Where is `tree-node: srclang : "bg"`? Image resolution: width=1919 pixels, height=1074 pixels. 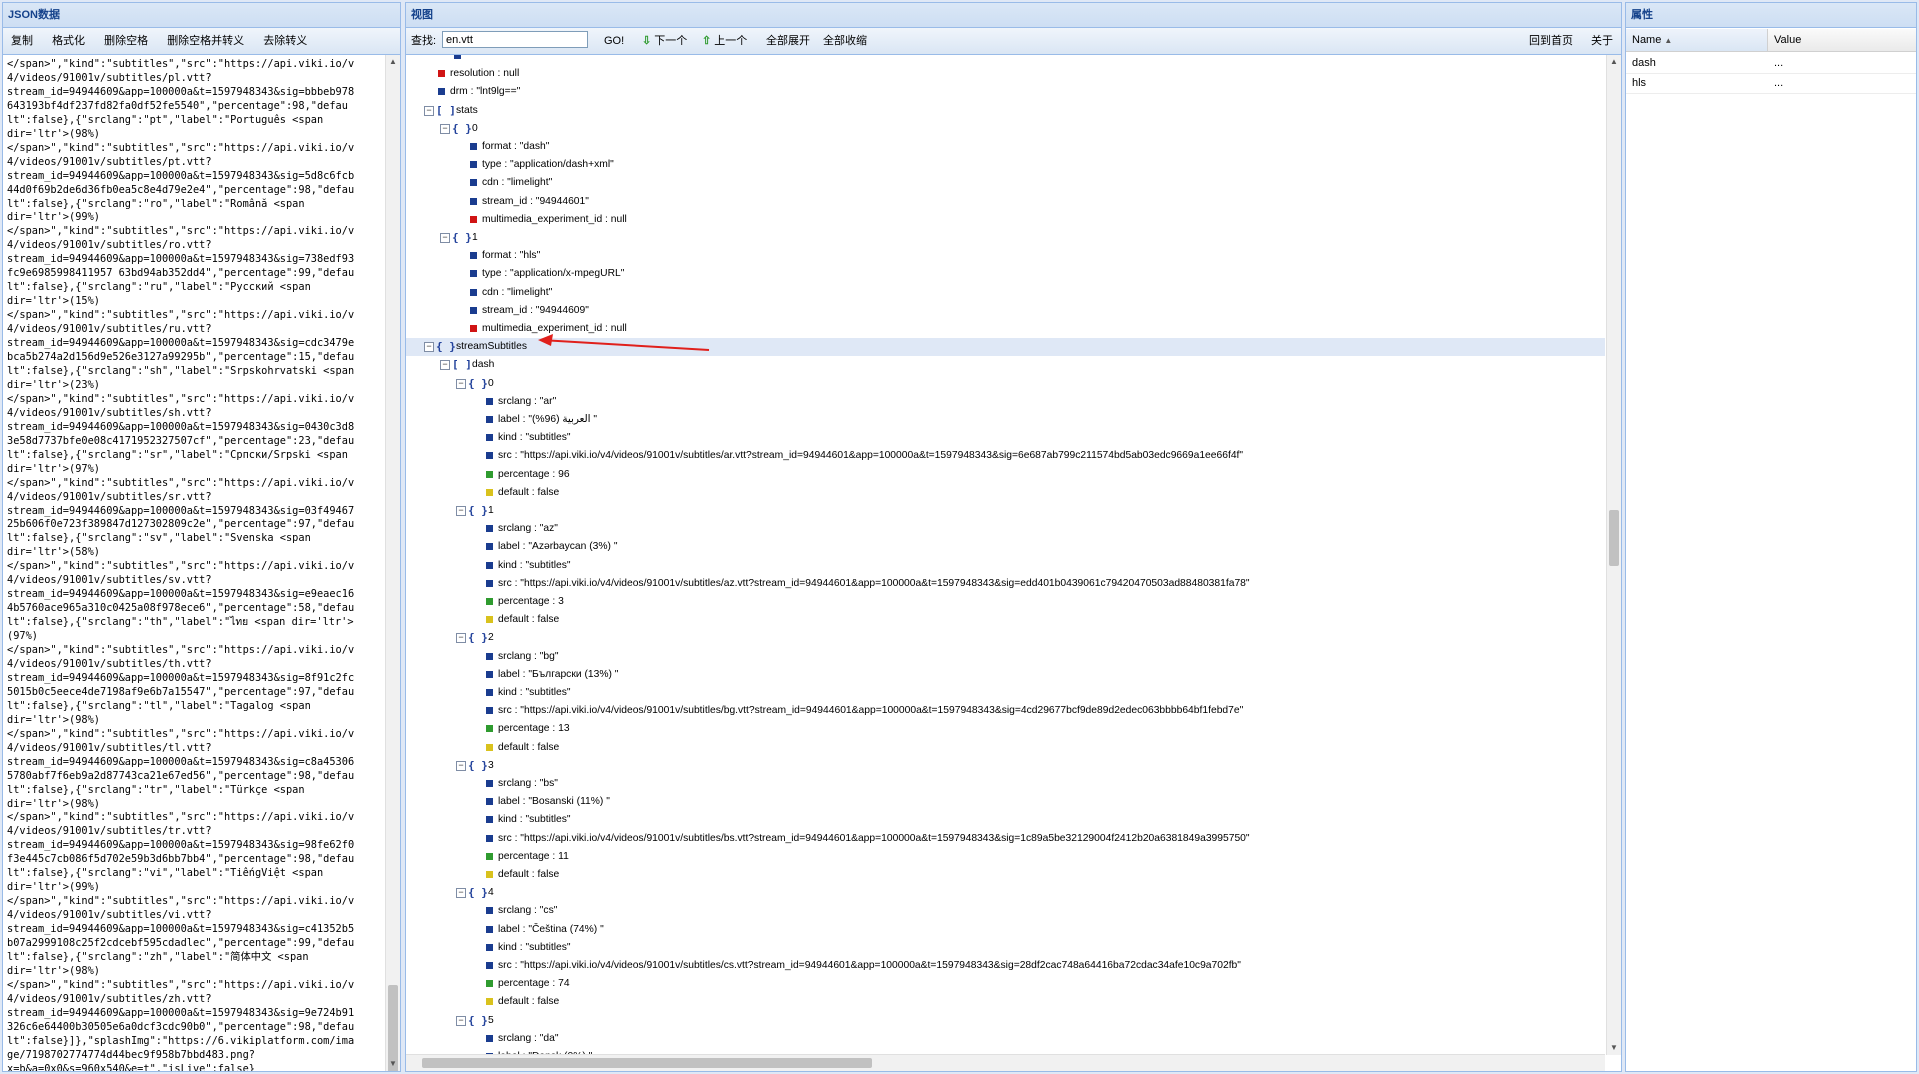
tree-node: srclang : "bg" is located at coordinates (1005, 657).